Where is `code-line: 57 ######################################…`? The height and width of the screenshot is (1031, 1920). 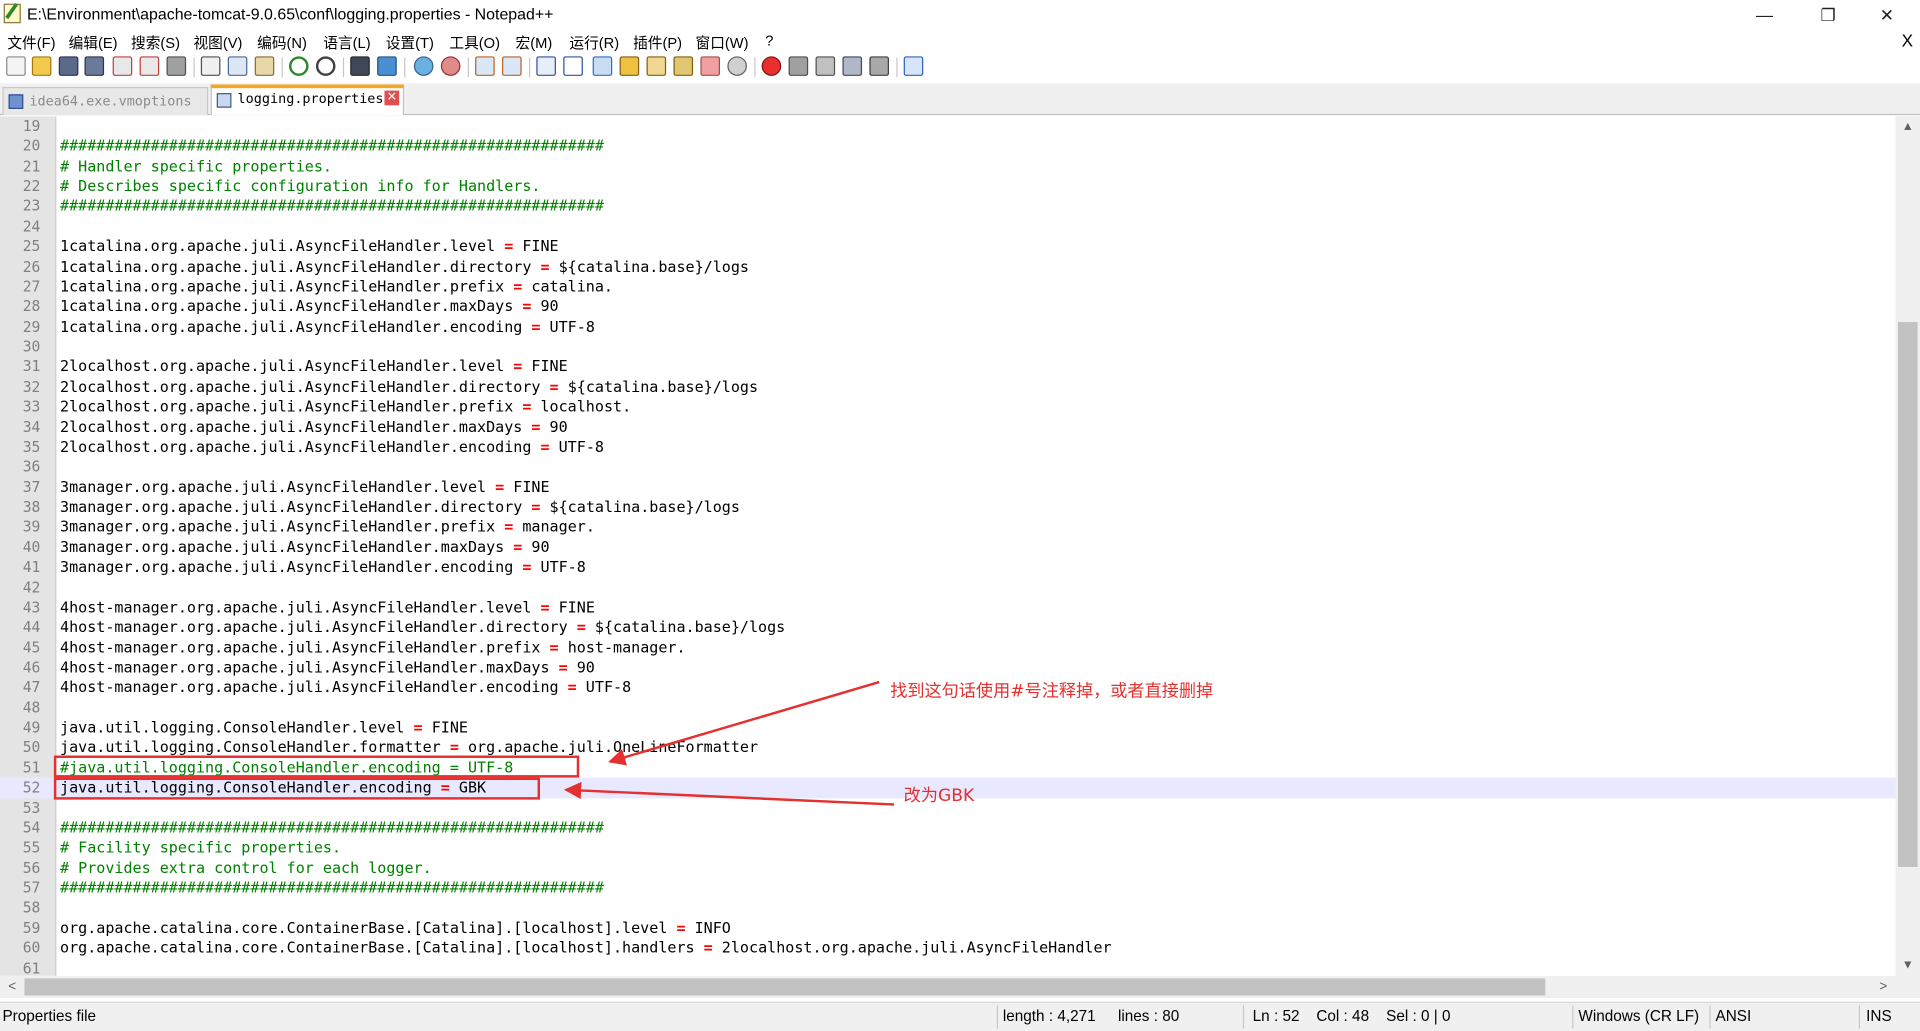 code-line: 57 ######################################… is located at coordinates (948, 888).